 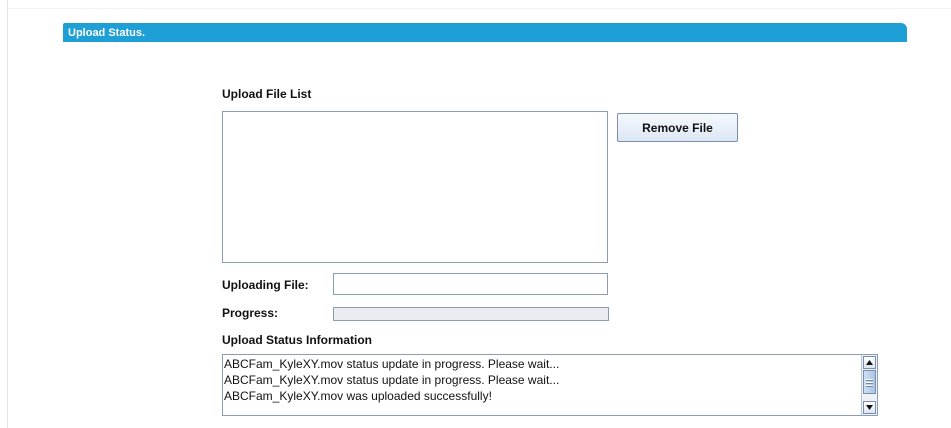 I want to click on upload-file-list, so click(x=415, y=187).